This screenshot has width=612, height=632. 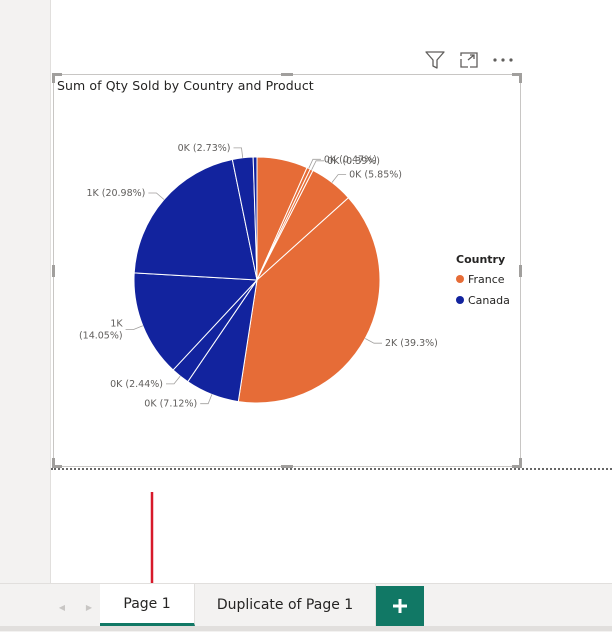 What do you see at coordinates (480, 259) in the screenshot?
I see `legend-title: Country` at bounding box center [480, 259].